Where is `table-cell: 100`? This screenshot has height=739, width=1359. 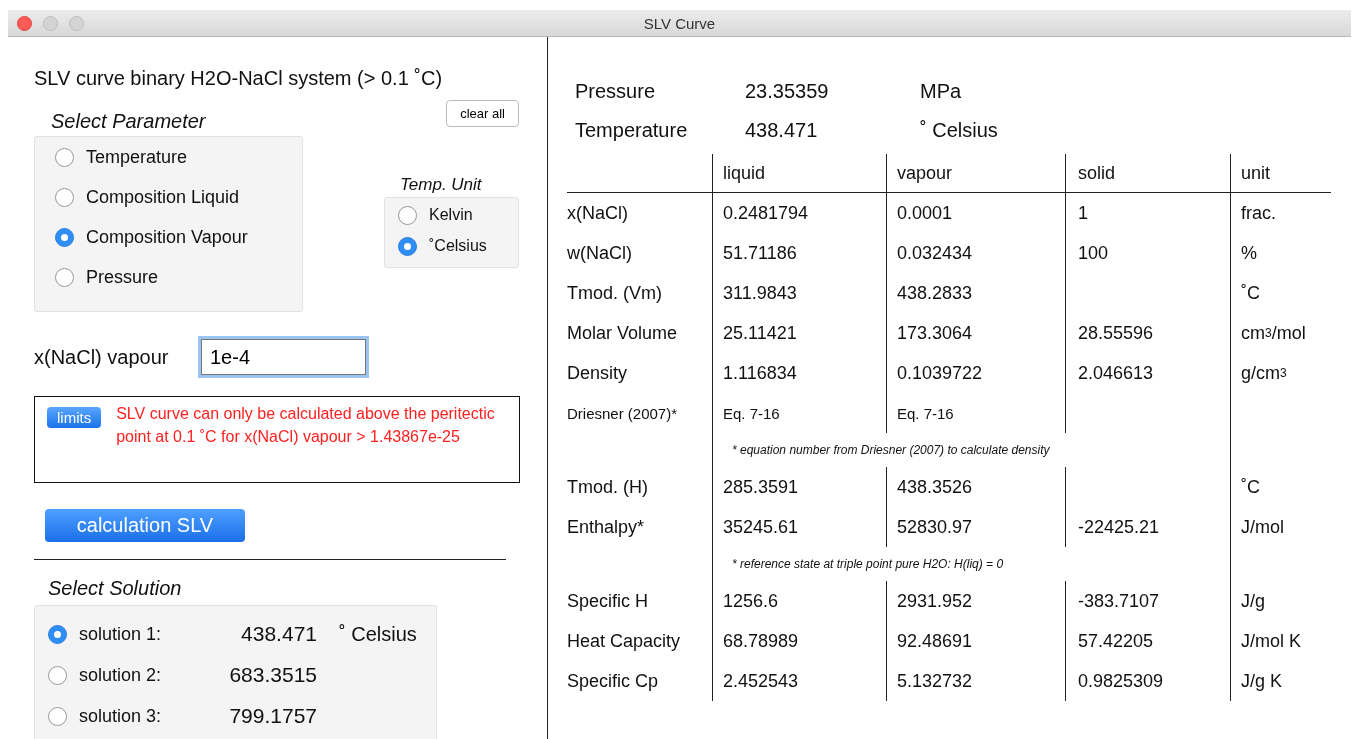
table-cell: 100 is located at coordinates (1147, 253).